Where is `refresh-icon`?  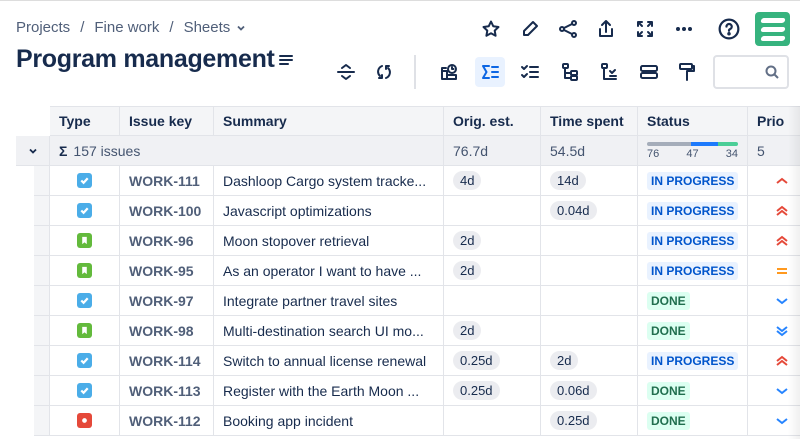
refresh-icon is located at coordinates (384, 72).